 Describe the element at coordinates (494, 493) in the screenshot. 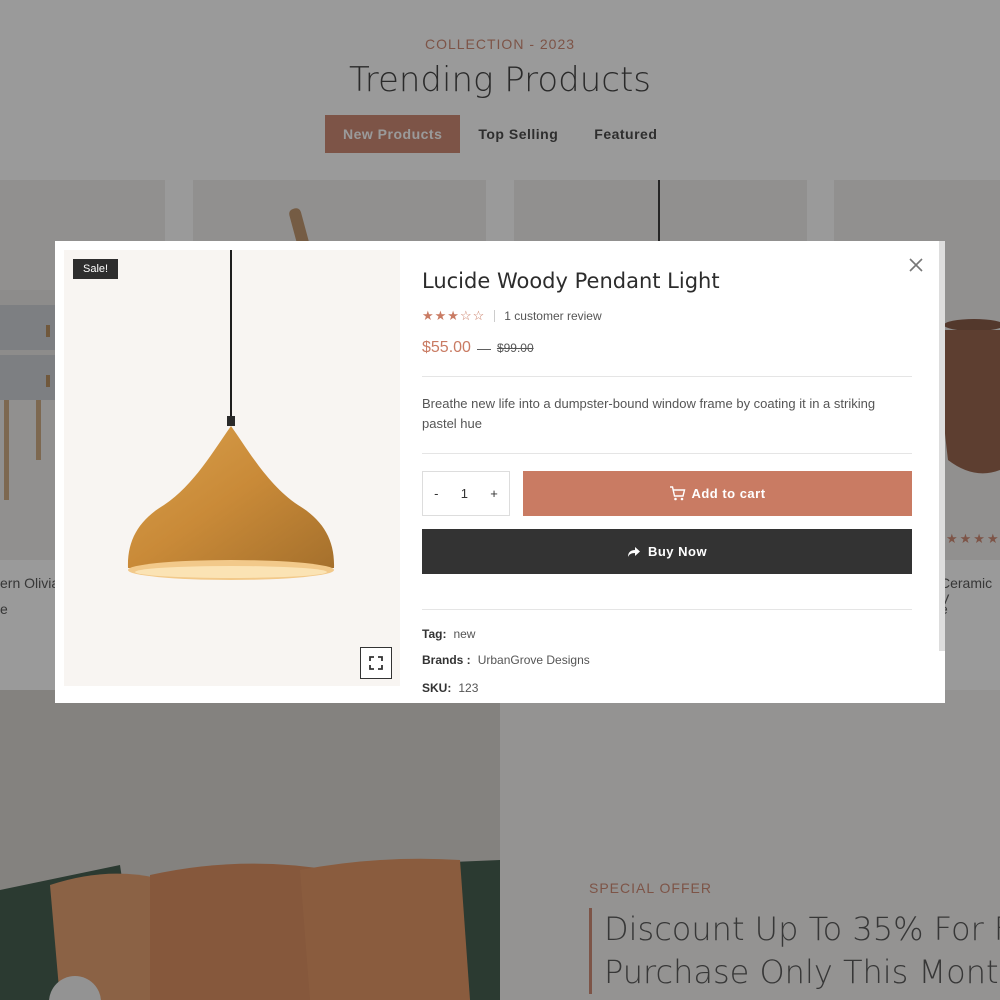

I see `qty-increase-button: +` at that location.